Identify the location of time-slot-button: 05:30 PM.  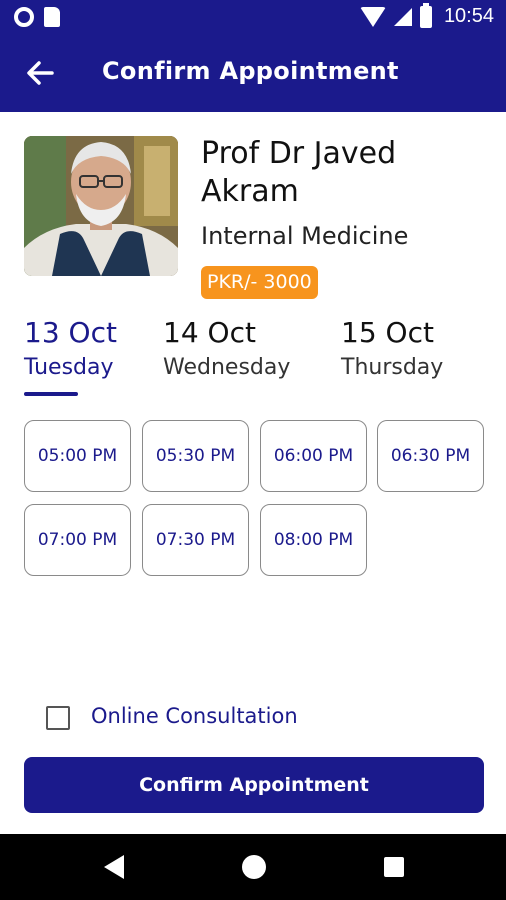
(195, 456).